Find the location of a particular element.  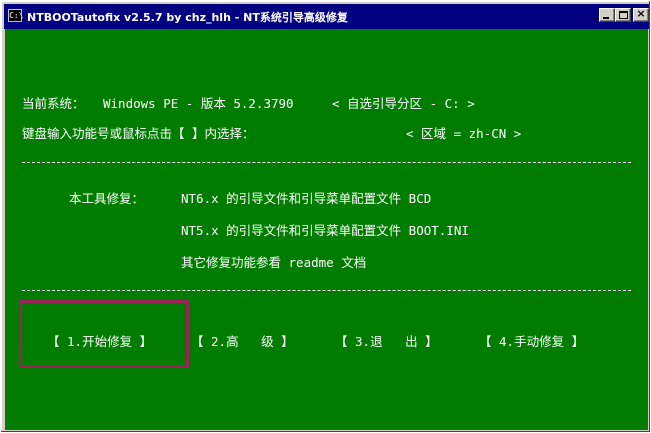

current-system-label: 当前系统： is located at coordinates (53, 103).